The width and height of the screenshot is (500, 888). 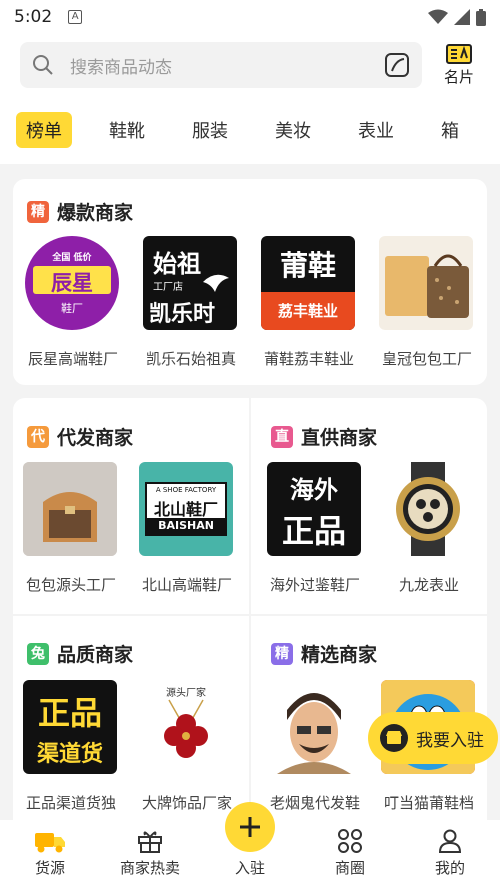 What do you see at coordinates (168, 287) in the screenshot?
I see `logo-text-factory-store: 工厂店` at bounding box center [168, 287].